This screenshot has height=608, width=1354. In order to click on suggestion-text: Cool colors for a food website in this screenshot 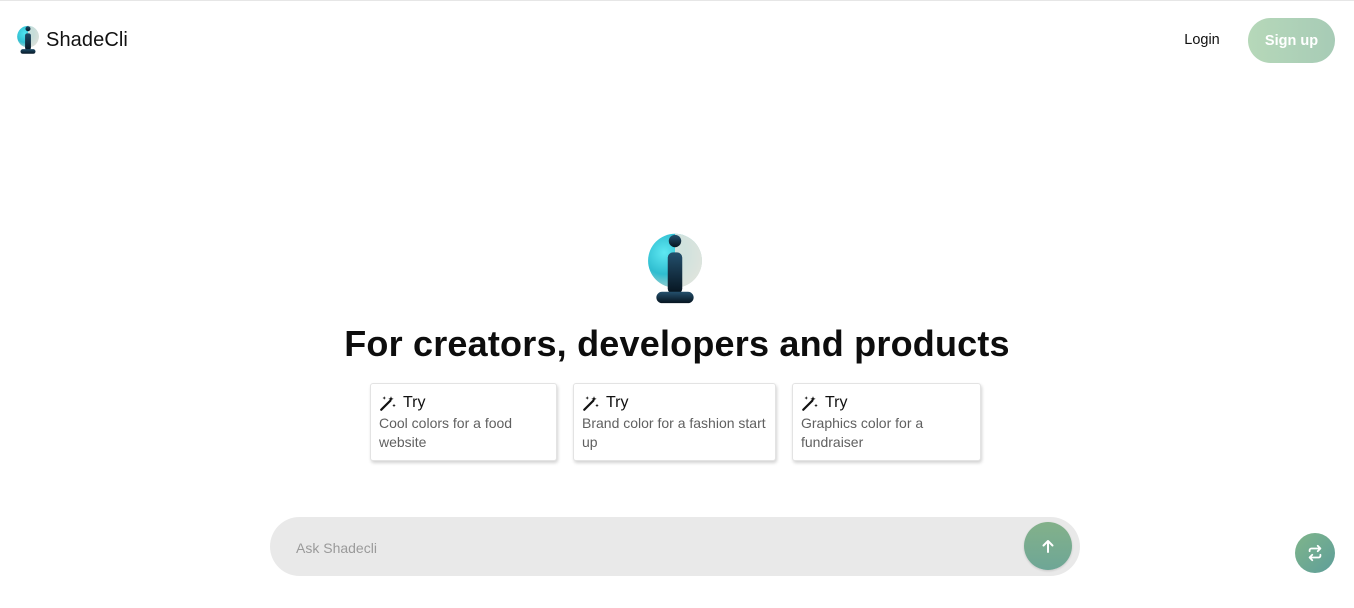, I will do `click(446, 432)`.